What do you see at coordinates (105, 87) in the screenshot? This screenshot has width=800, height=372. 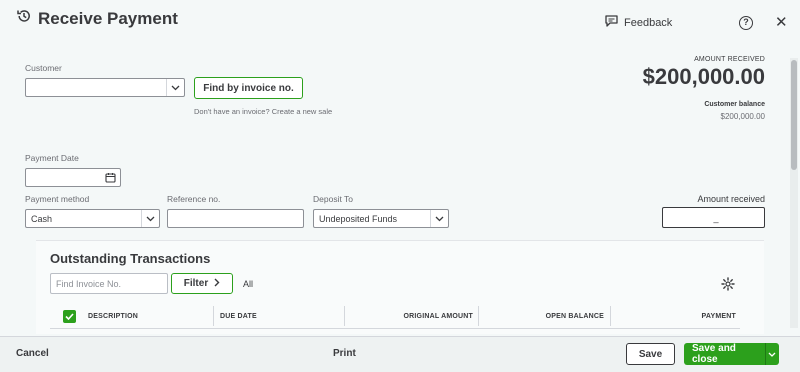 I see `customer-select` at bounding box center [105, 87].